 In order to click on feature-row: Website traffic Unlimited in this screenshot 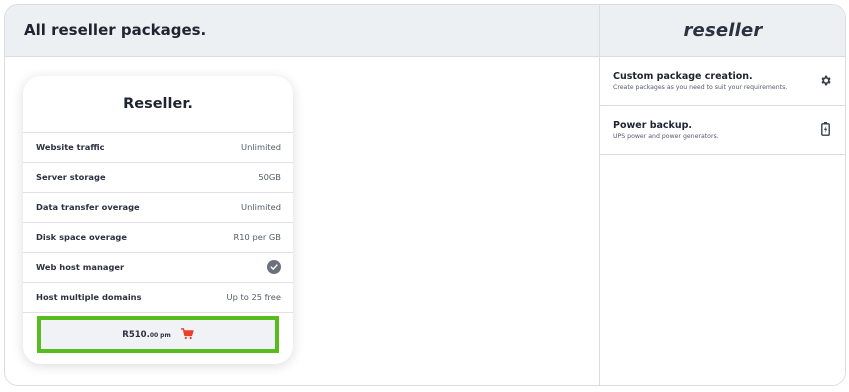, I will do `click(158, 148)`.